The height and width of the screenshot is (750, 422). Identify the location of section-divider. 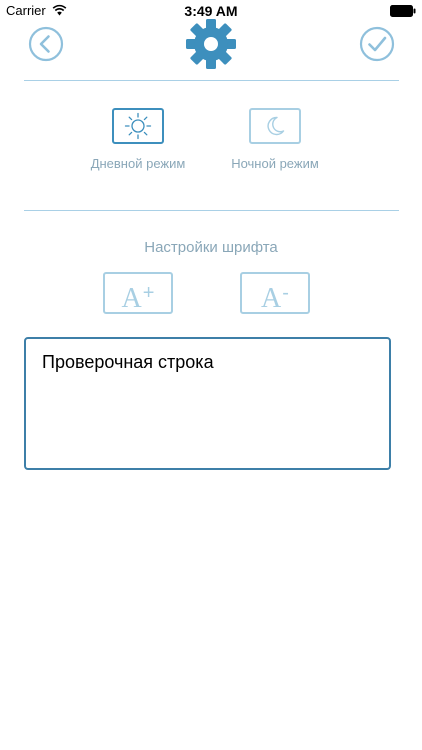
(211, 210).